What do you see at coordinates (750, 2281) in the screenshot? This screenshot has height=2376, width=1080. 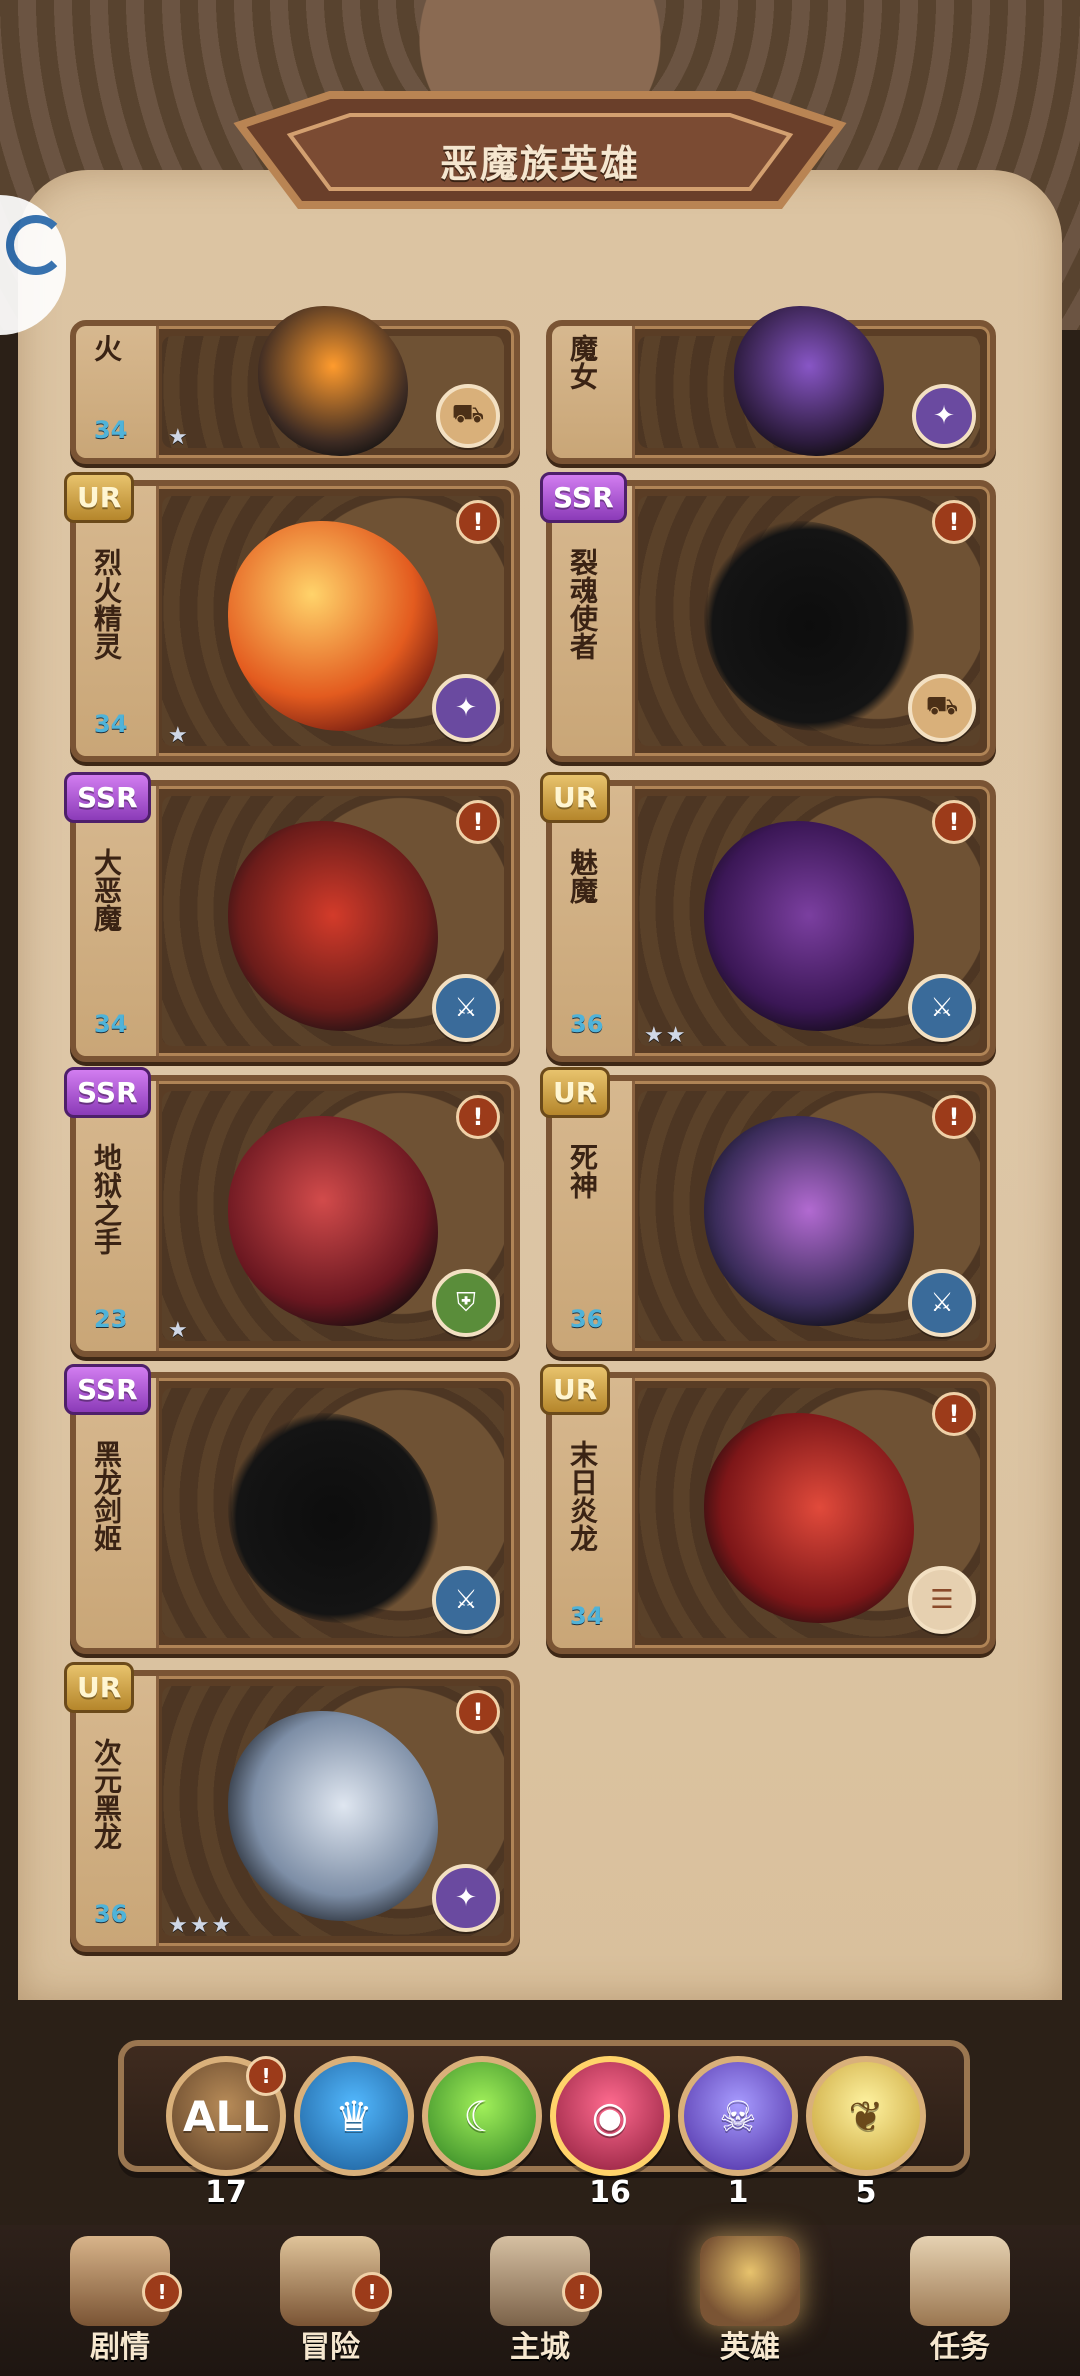 I see `helmet-icon` at bounding box center [750, 2281].